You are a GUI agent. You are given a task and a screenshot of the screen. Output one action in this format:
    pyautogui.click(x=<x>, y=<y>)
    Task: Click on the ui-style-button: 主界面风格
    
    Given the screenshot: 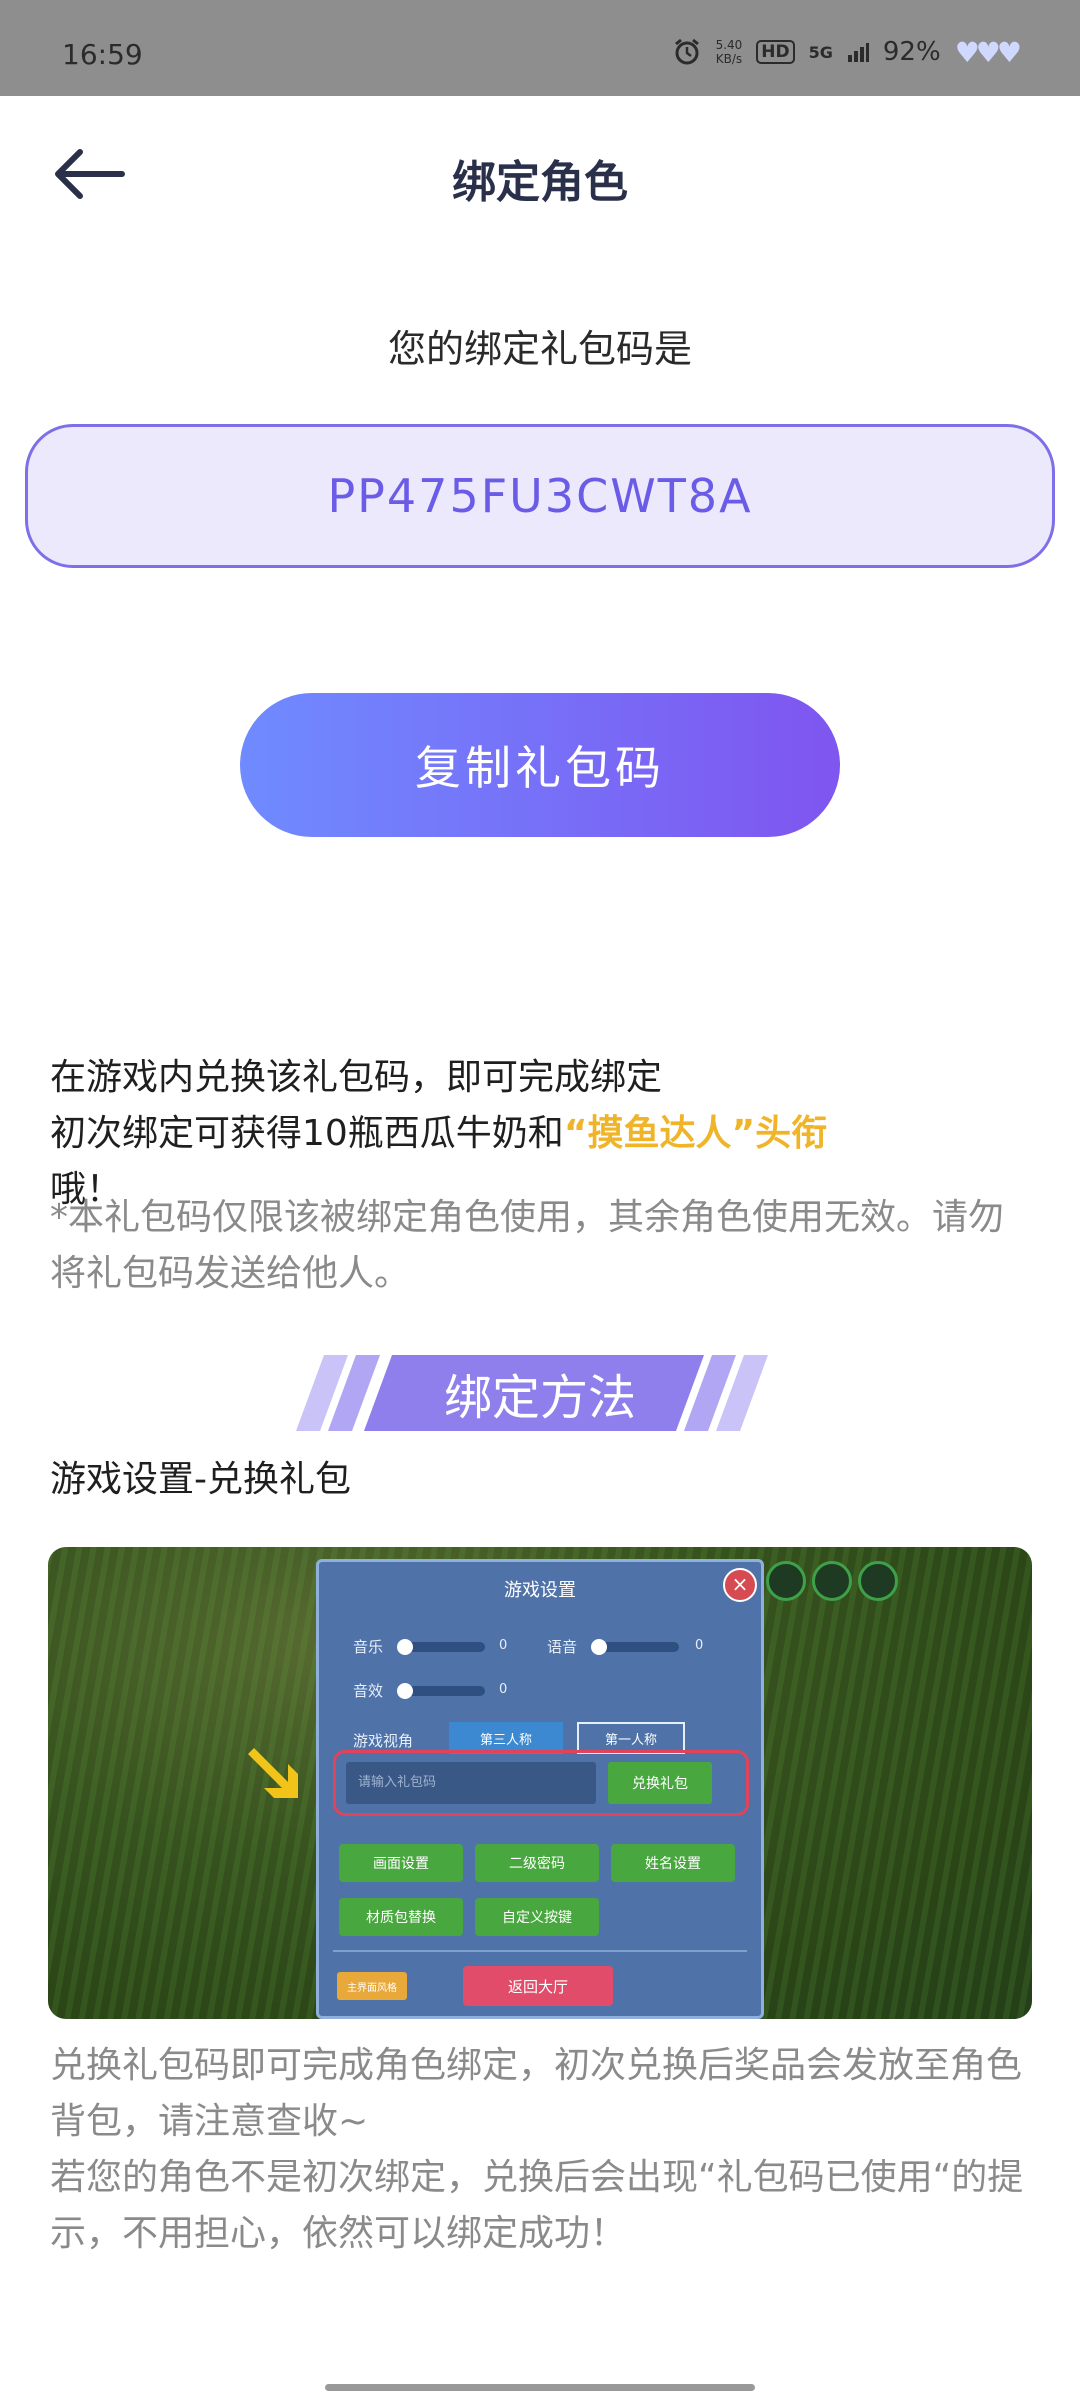 What is the action you would take?
    pyautogui.click(x=372, y=1986)
    